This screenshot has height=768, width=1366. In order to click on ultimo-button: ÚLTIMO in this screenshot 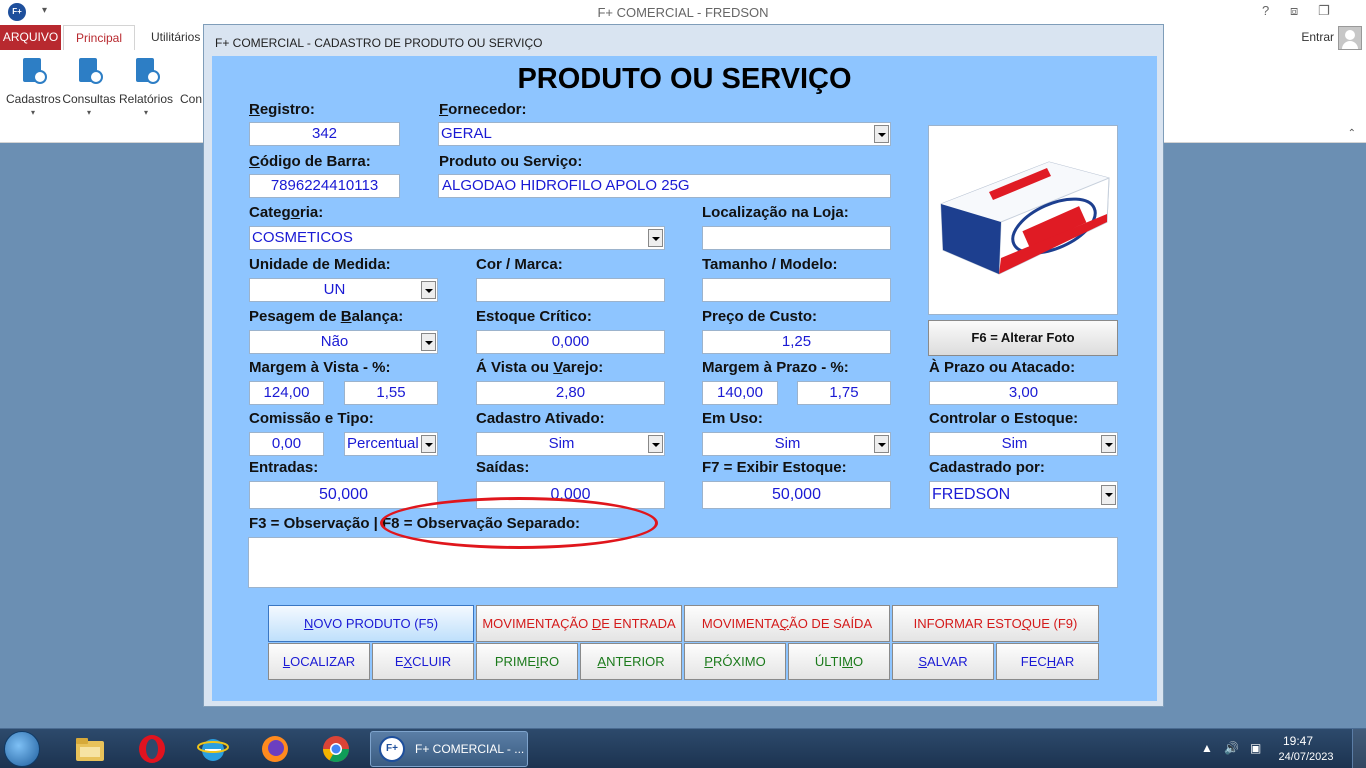, I will do `click(839, 661)`.